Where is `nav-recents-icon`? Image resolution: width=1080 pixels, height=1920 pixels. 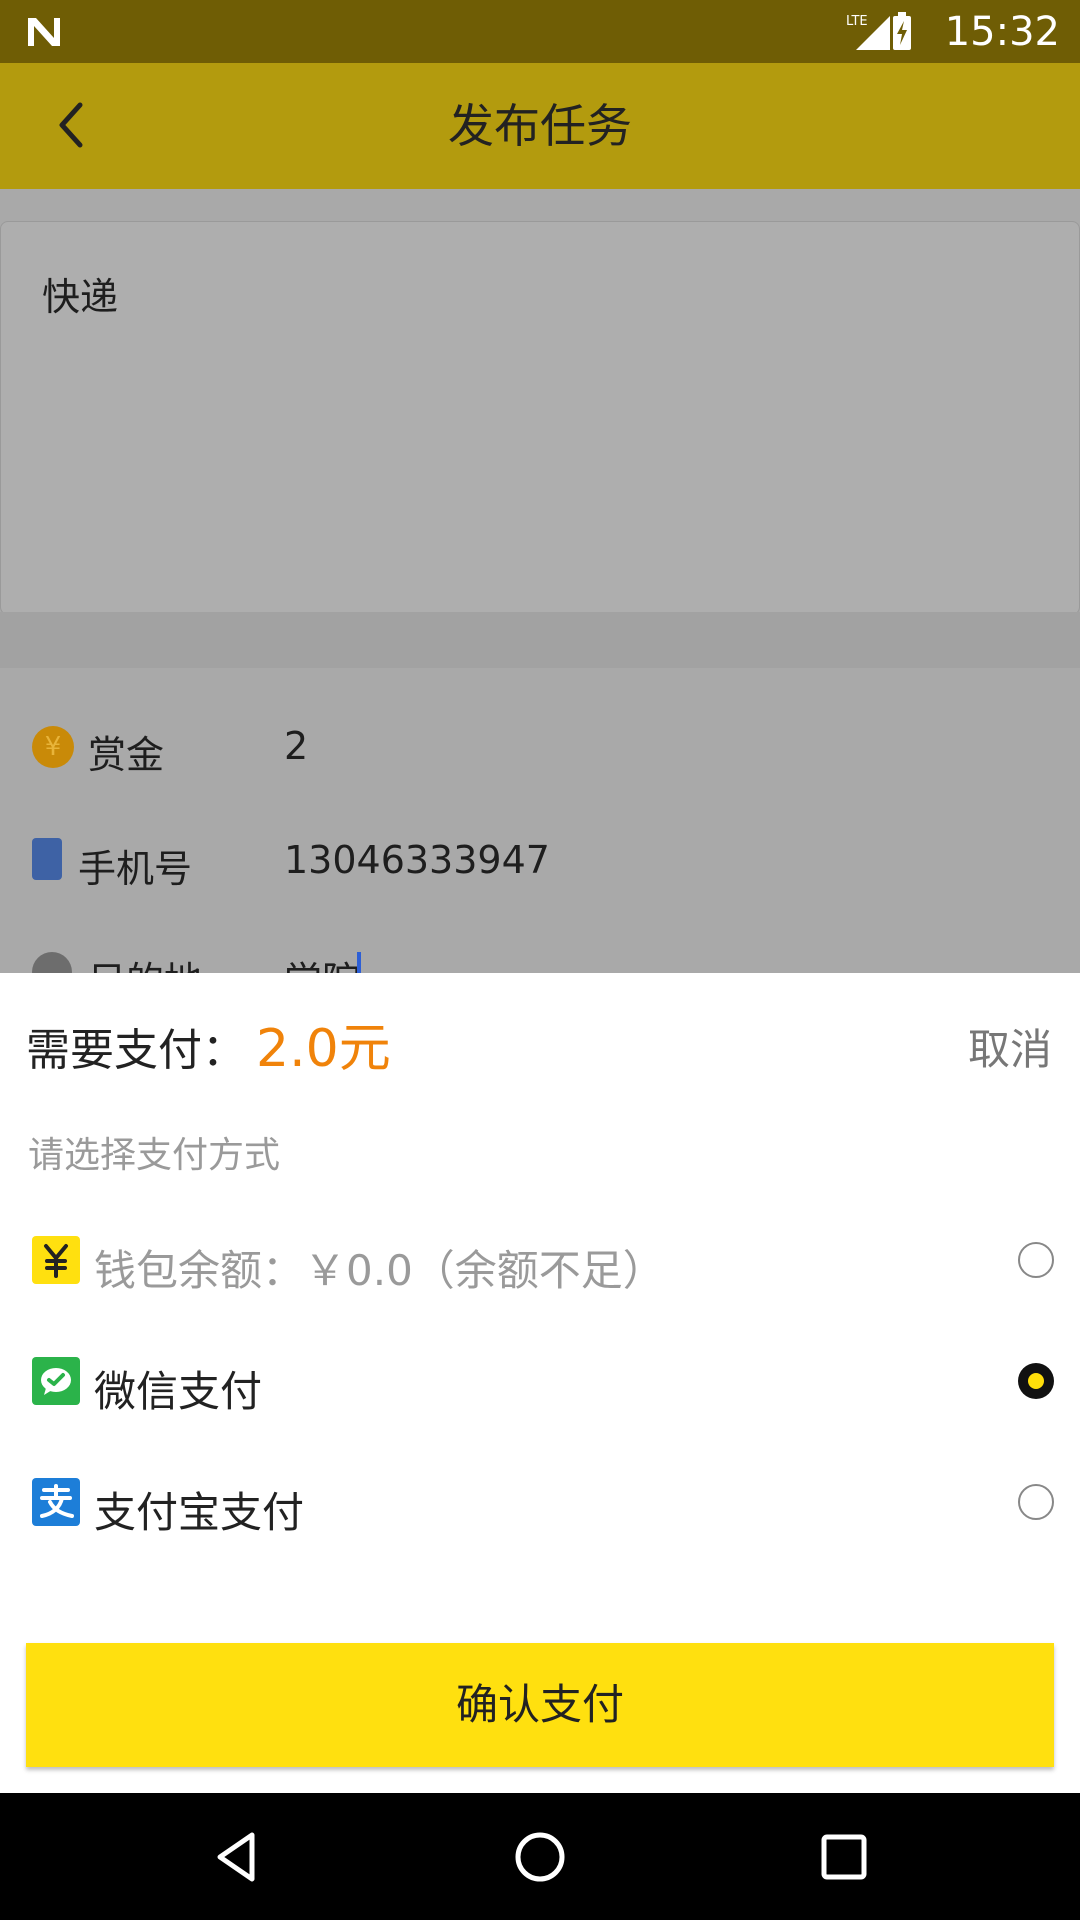
nav-recents-icon is located at coordinates (844, 1857).